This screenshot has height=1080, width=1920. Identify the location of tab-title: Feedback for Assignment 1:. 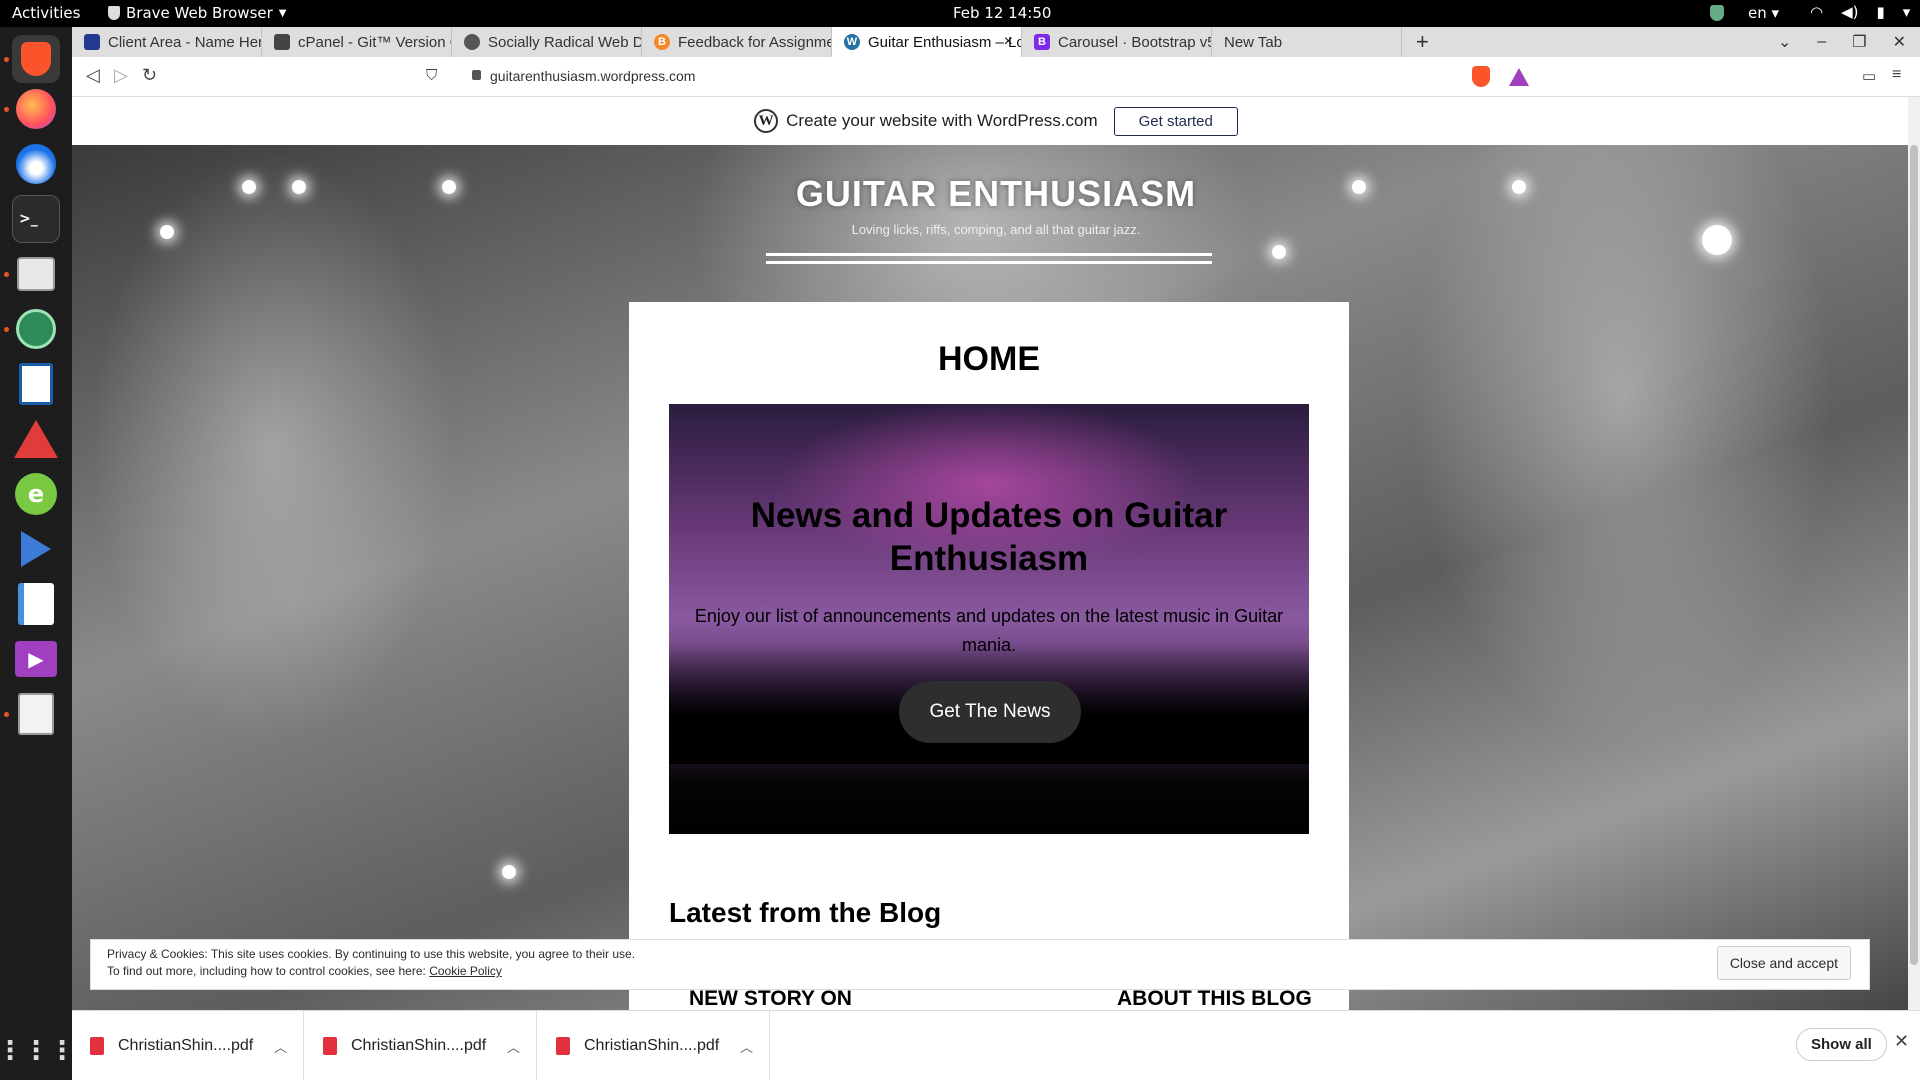
(754, 42).